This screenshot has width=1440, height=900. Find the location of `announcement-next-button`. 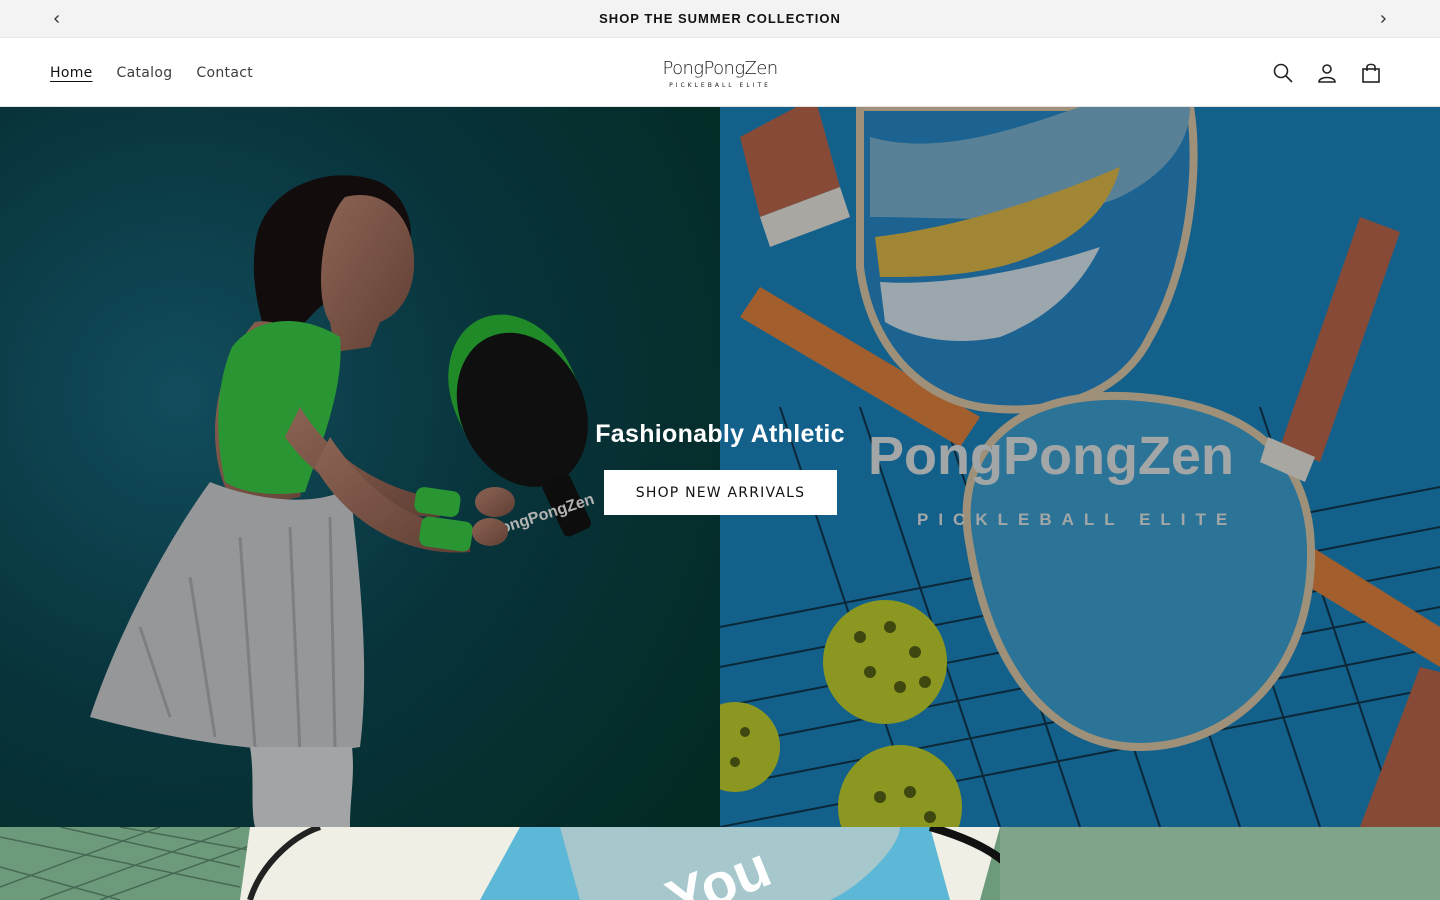

announcement-next-button is located at coordinates (1383, 19).